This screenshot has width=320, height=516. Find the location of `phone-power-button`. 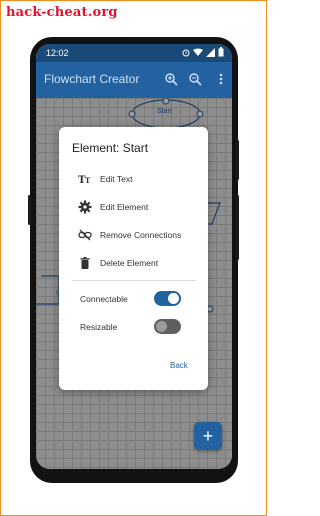

phone-power-button is located at coordinates (237, 160).